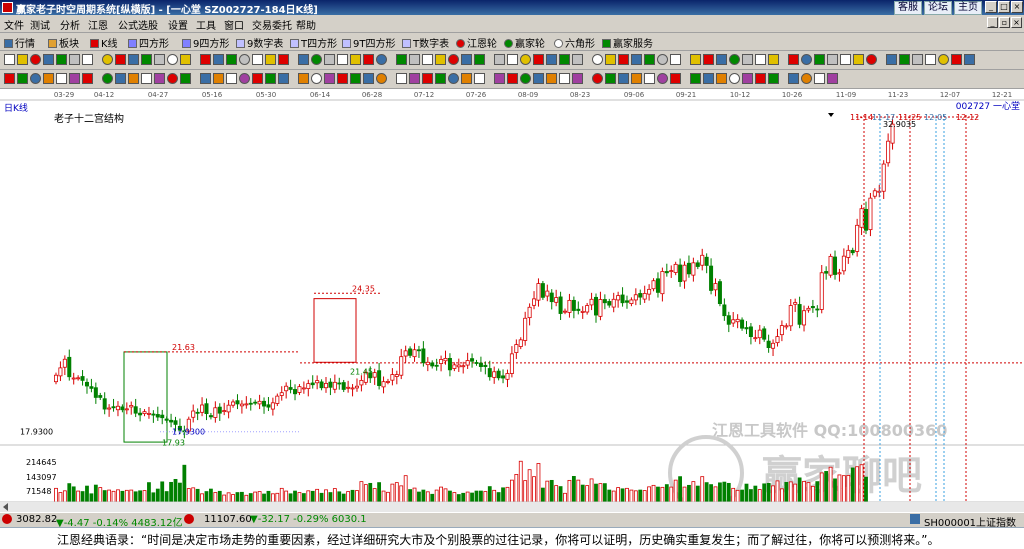 This screenshot has width=1024, height=549. What do you see at coordinates (627, 42) in the screenshot?
I see `service-button: 赢家服务` at bounding box center [627, 42].